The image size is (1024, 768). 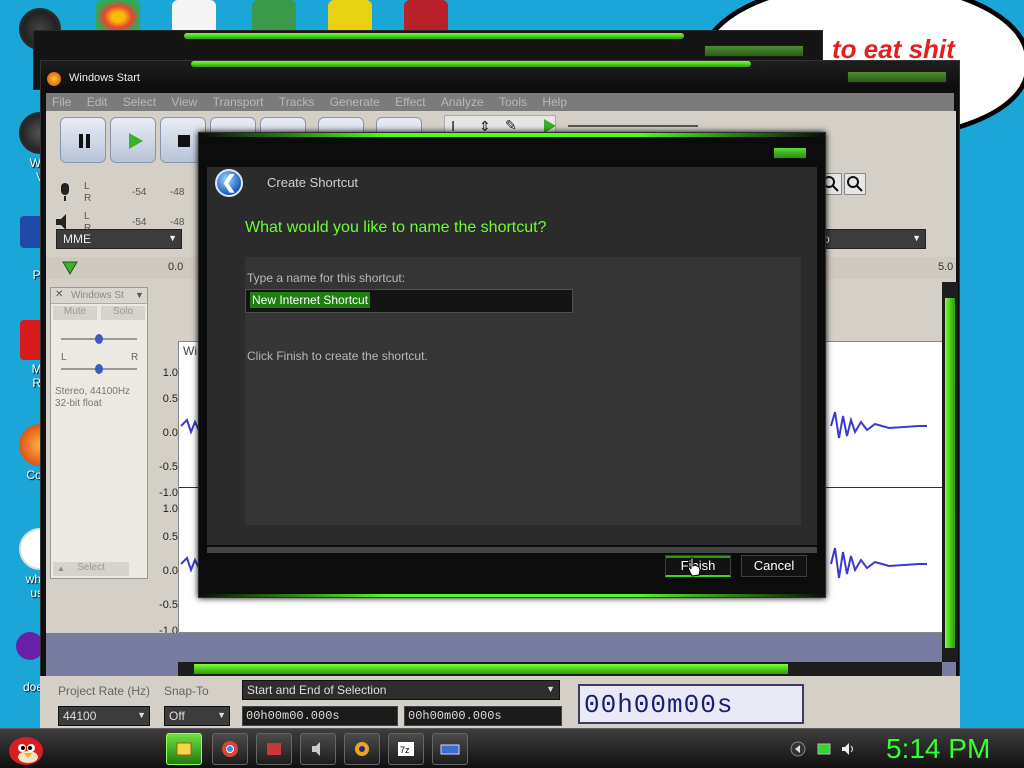 I want to click on back-button: ❮, so click(x=229, y=183).